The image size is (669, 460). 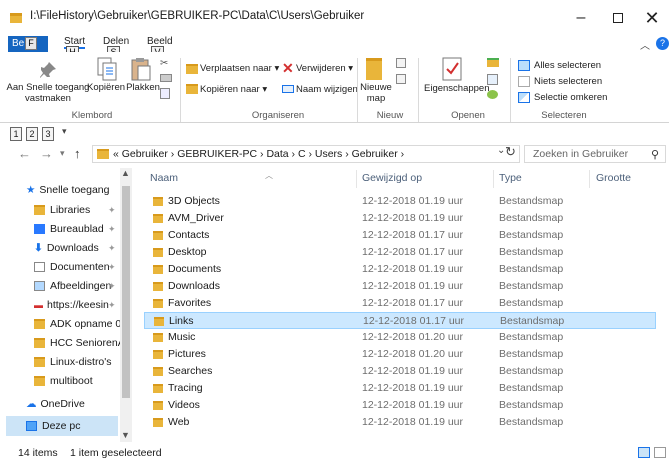 What do you see at coordinates (125, 173) in the screenshot?
I see `scroll-up-icon: ▲` at bounding box center [125, 173].